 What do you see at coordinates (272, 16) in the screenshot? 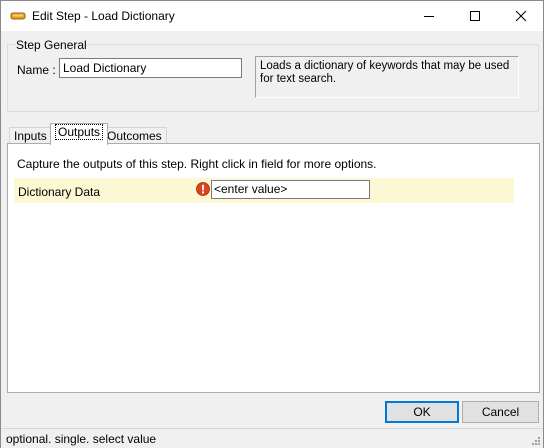
I see `title-bar: Edit Step - Load Dictionary` at bounding box center [272, 16].